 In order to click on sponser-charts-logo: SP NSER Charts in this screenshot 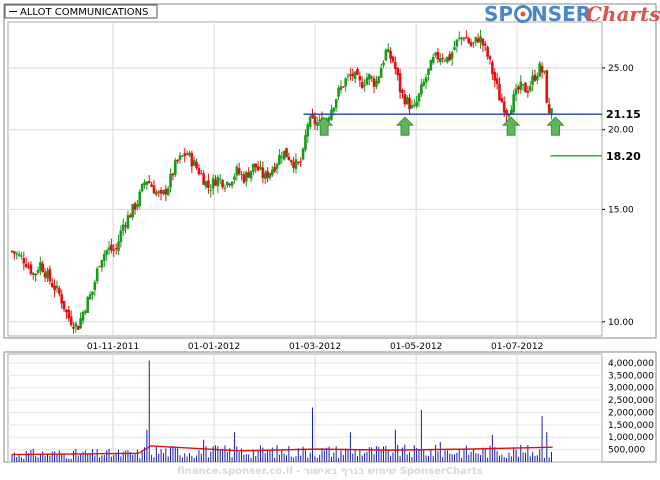, I will do `click(572, 14)`.